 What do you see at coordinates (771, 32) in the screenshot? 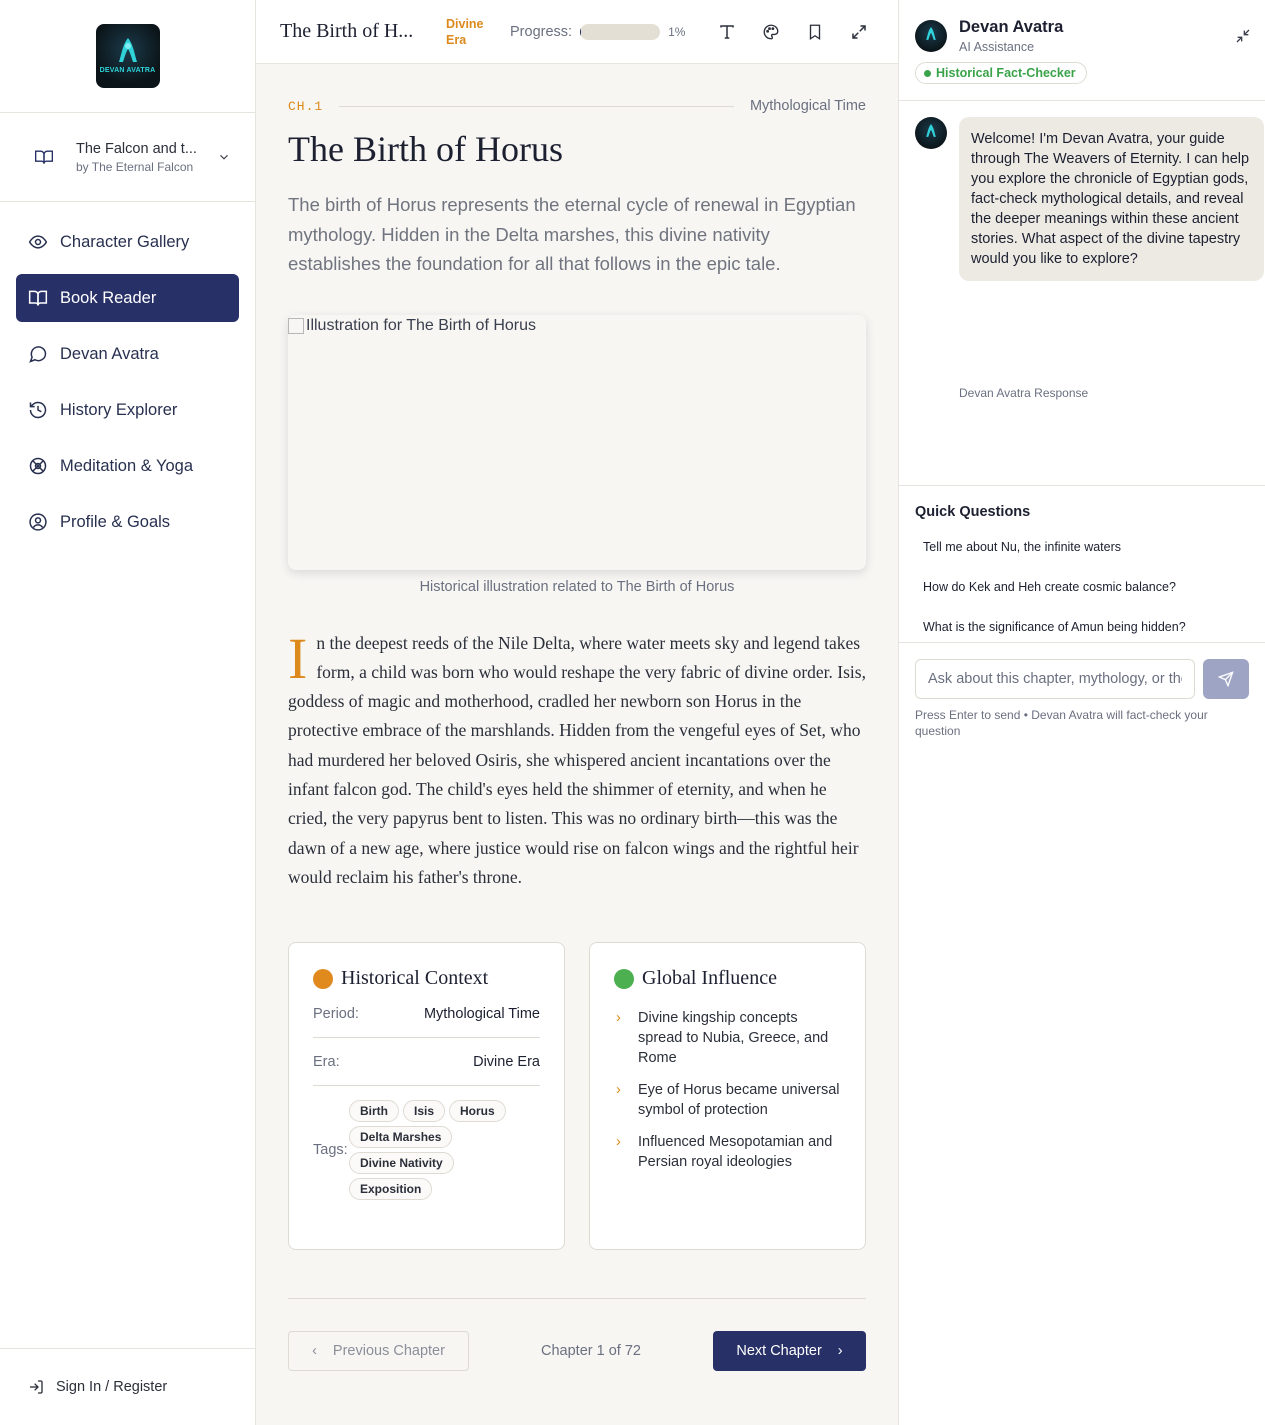
I see `theme-button` at bounding box center [771, 32].